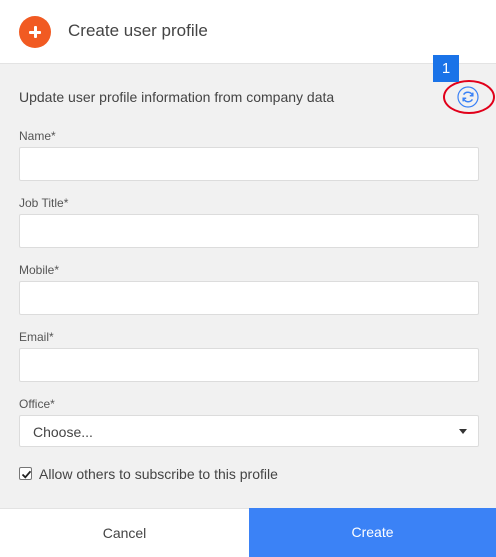  Describe the element at coordinates (372, 532) in the screenshot. I see `create-button: Create` at that location.